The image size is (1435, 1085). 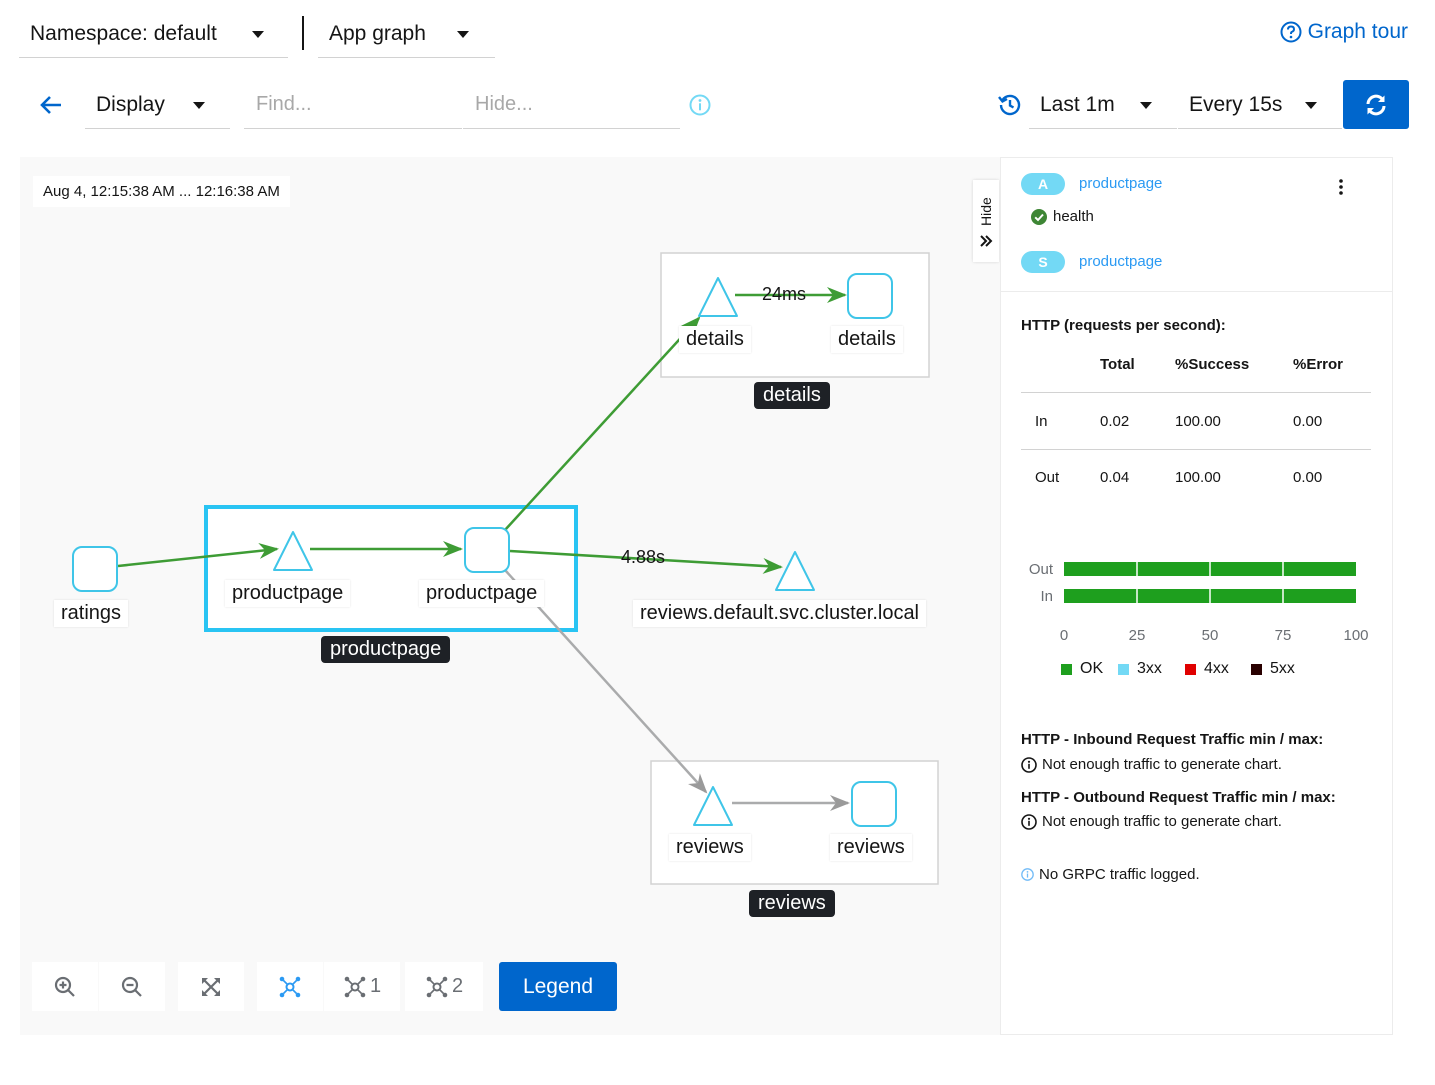 I want to click on edge-label-details-latency: 24ms, so click(x=784, y=294).